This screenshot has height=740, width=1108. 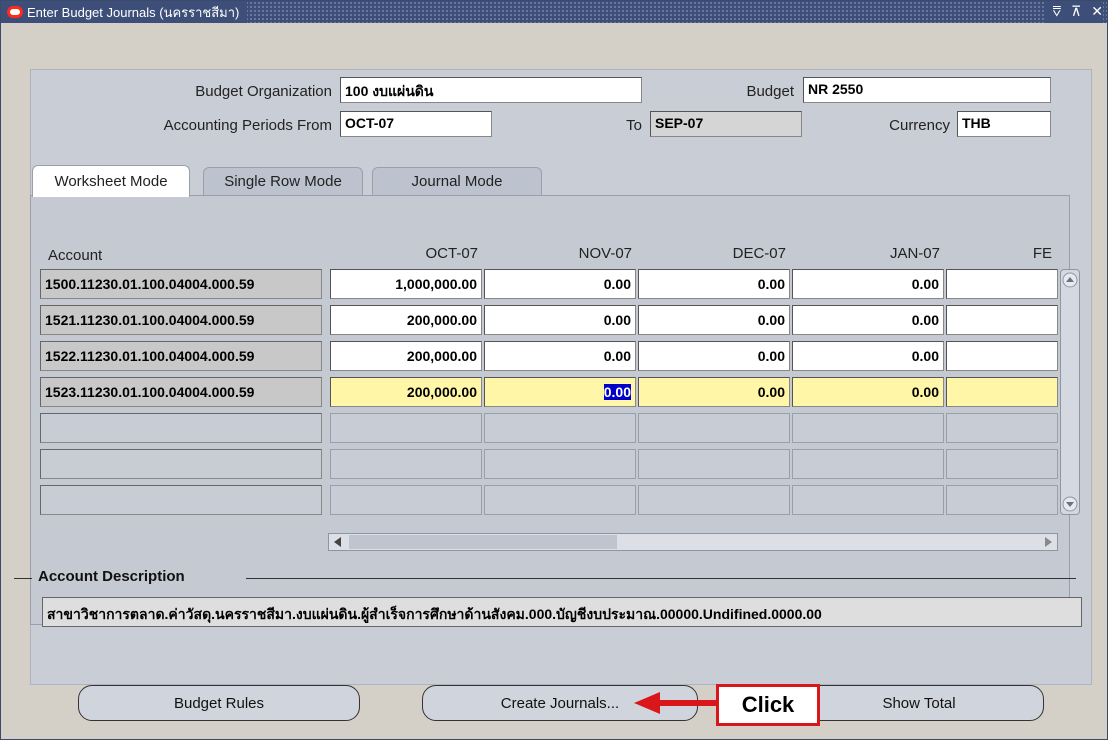 I want to click on amount-cell-selected: 0.00, so click(x=560, y=392).